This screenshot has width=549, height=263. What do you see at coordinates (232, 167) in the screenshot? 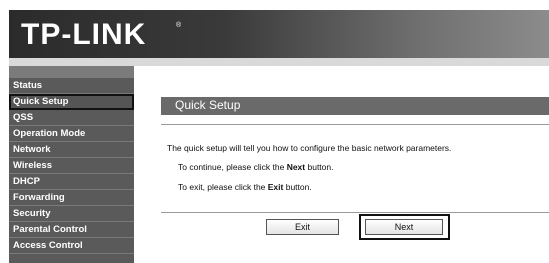
I see `continue-prefix: To continue, please click the` at bounding box center [232, 167].